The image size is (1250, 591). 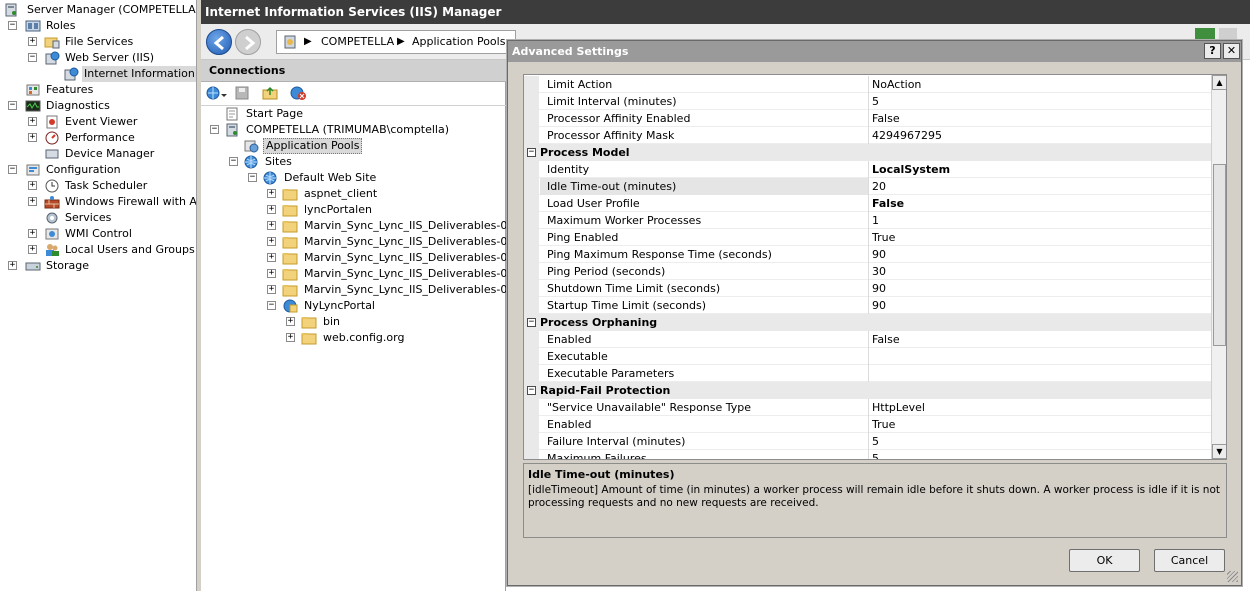 What do you see at coordinates (1040, 407) in the screenshot?
I see `property-value: HttpLevel` at bounding box center [1040, 407].